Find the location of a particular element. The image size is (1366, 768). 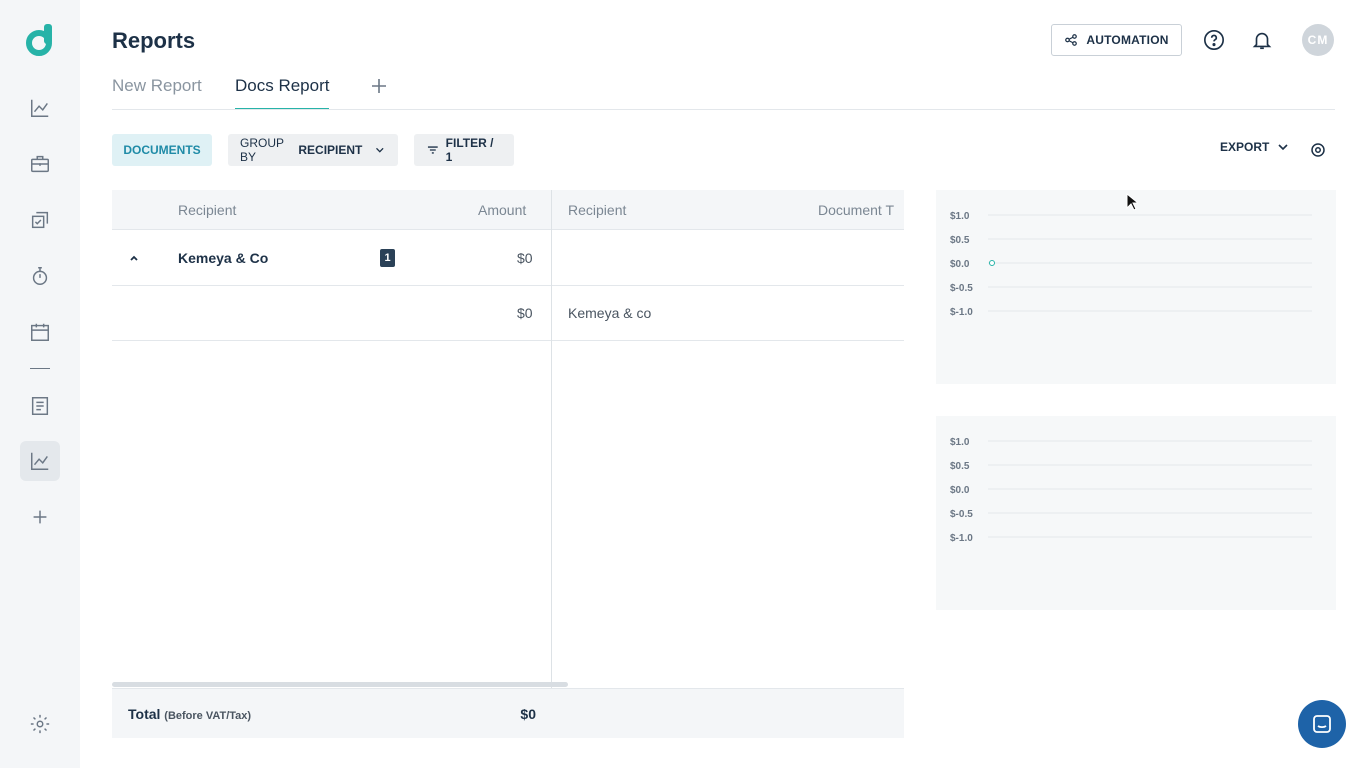

tab-docs-report: Docs Report is located at coordinates (282, 93).